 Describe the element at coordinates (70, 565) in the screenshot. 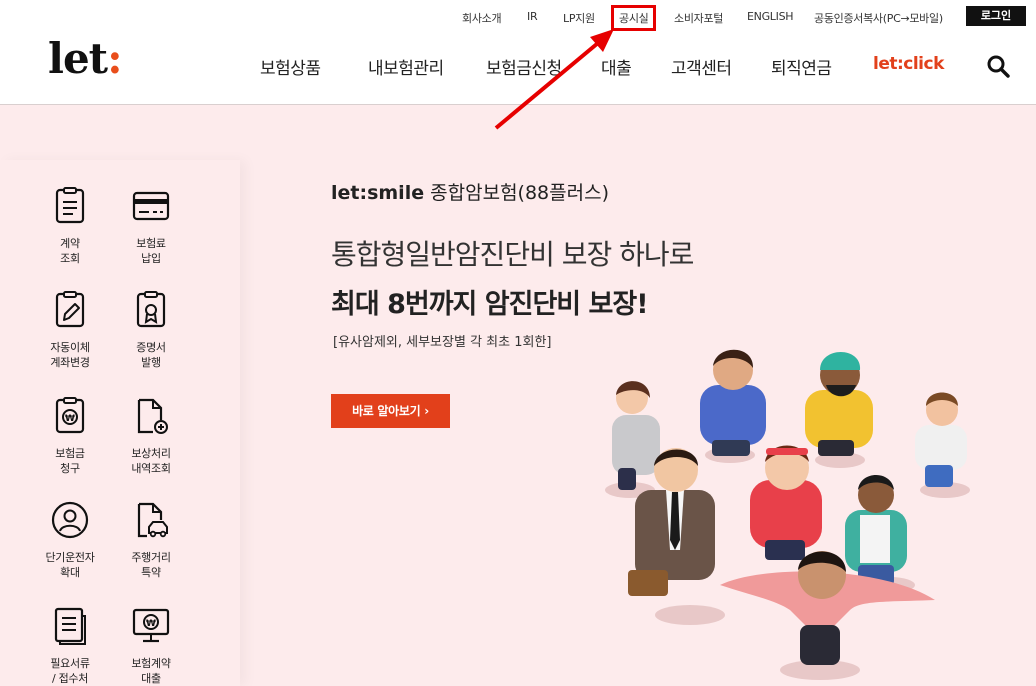

I see `quick-label: 단기운전자 확대` at that location.